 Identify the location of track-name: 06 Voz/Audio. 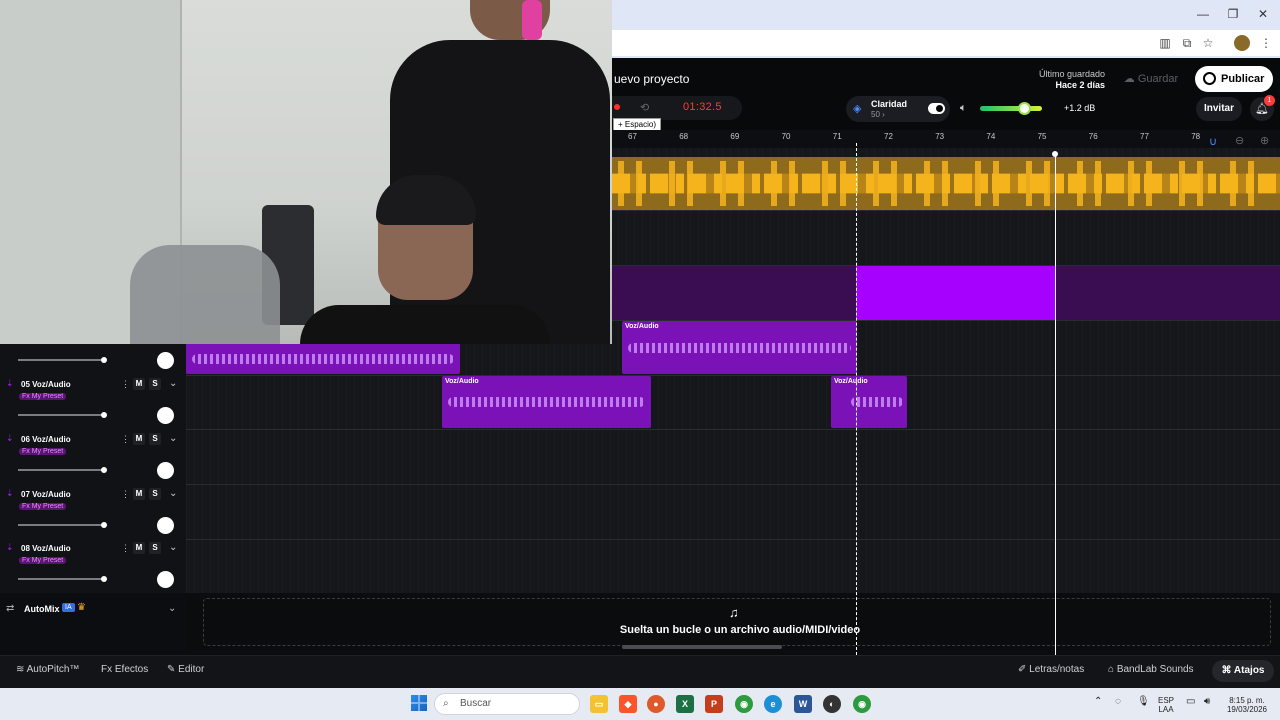
(46, 439).